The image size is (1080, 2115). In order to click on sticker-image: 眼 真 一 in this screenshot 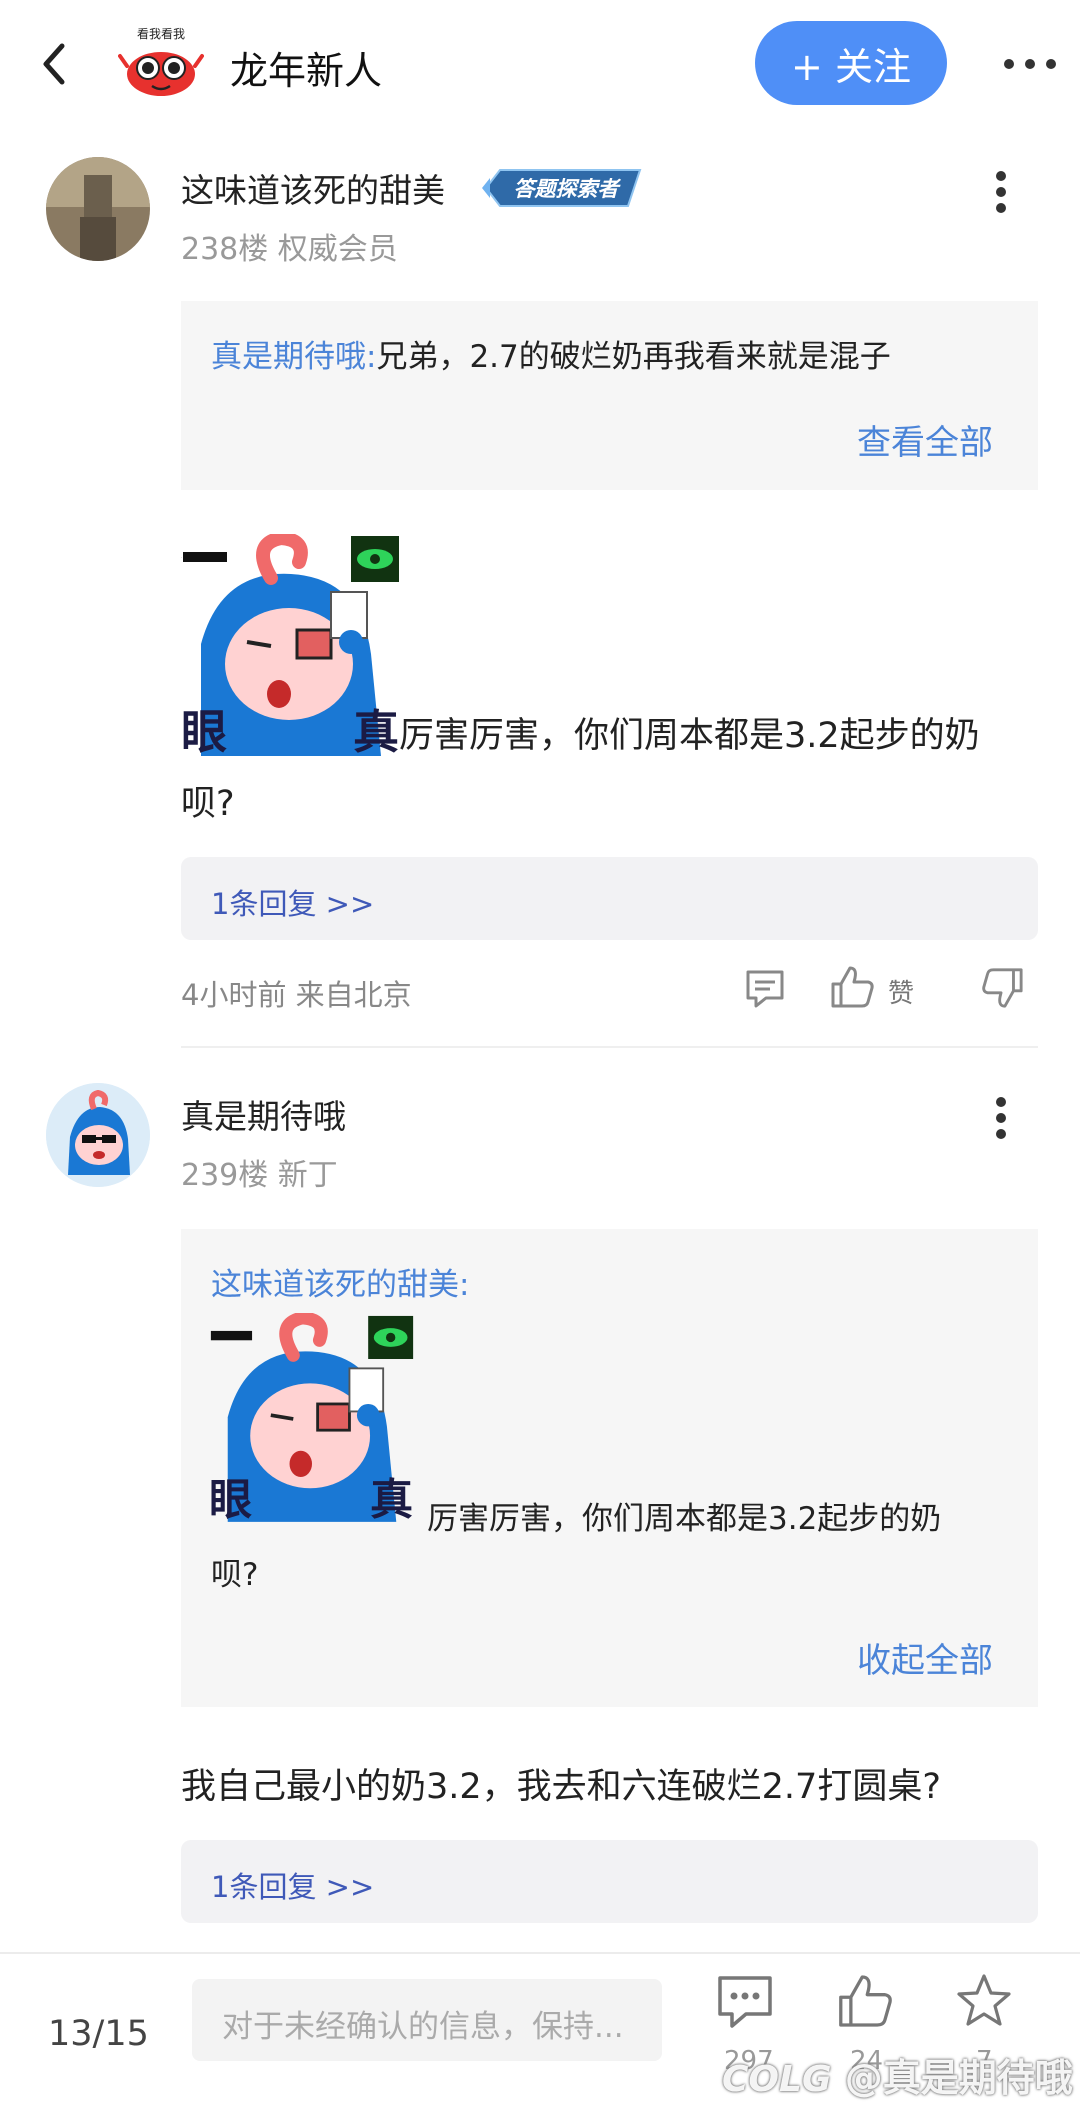, I will do `click(290, 645)`.